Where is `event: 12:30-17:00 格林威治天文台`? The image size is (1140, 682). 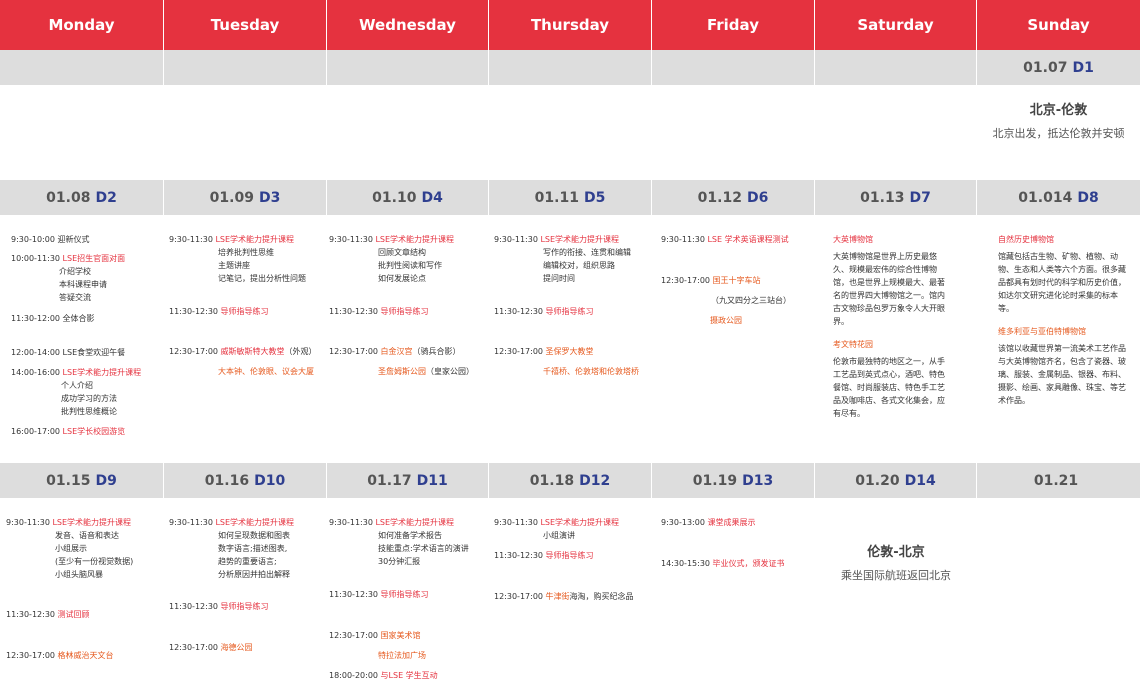
event: 12:30-17:00 格林威治天文台 is located at coordinates (60, 655).